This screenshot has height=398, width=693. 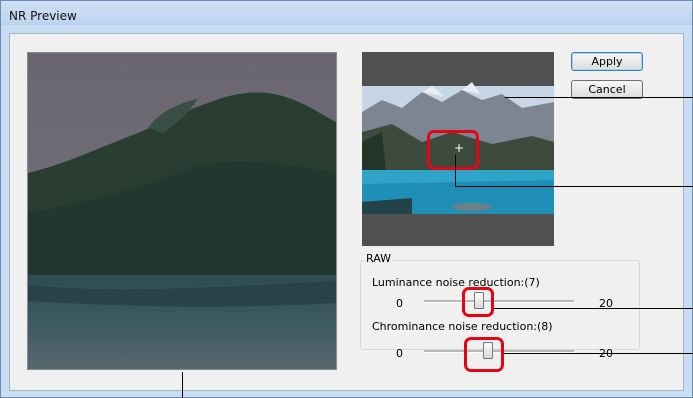 I want to click on leader-line-navigator-top, so click(x=599, y=97).